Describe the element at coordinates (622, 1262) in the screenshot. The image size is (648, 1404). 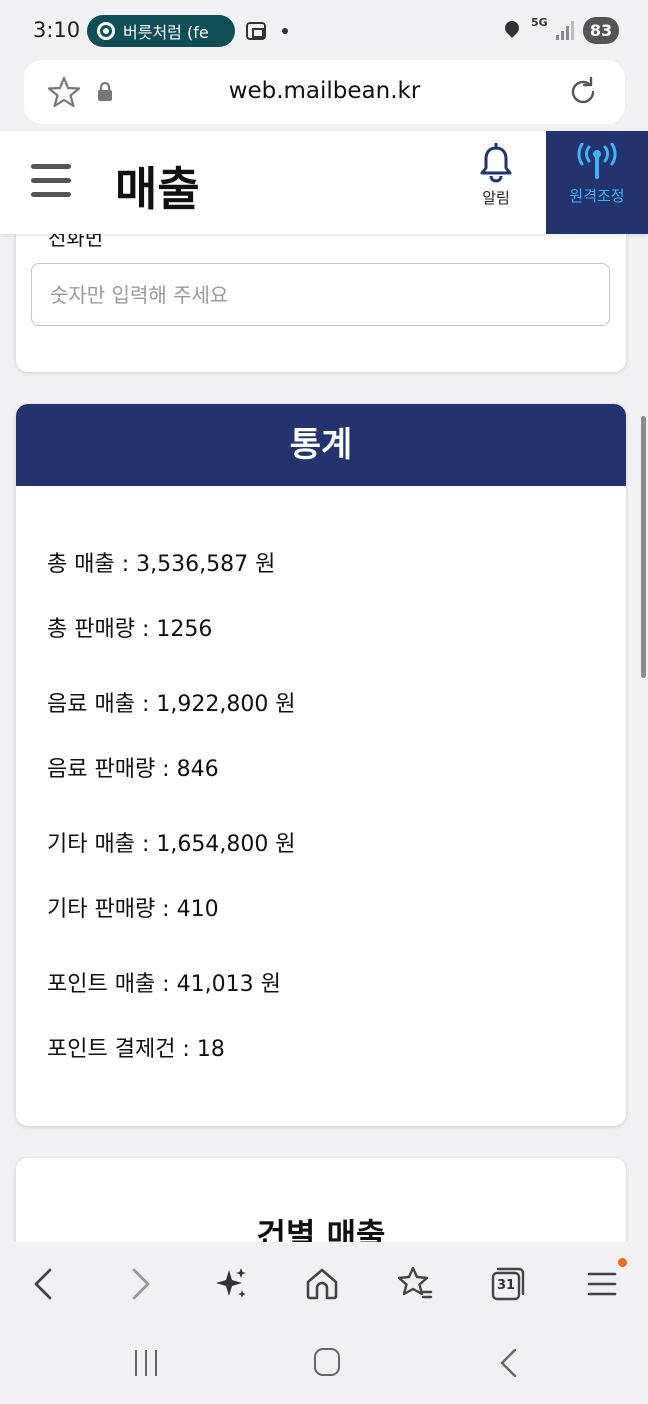
I see `menu-notification-badge` at that location.